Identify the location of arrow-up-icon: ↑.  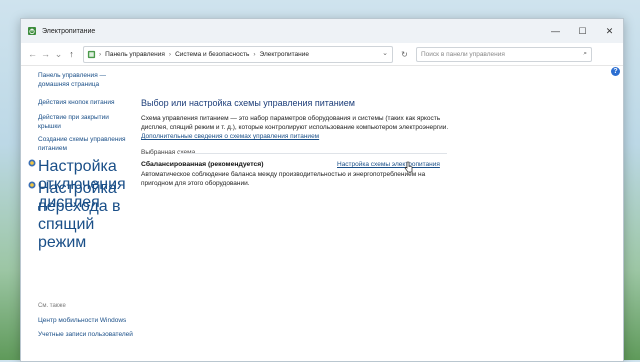
(71, 54).